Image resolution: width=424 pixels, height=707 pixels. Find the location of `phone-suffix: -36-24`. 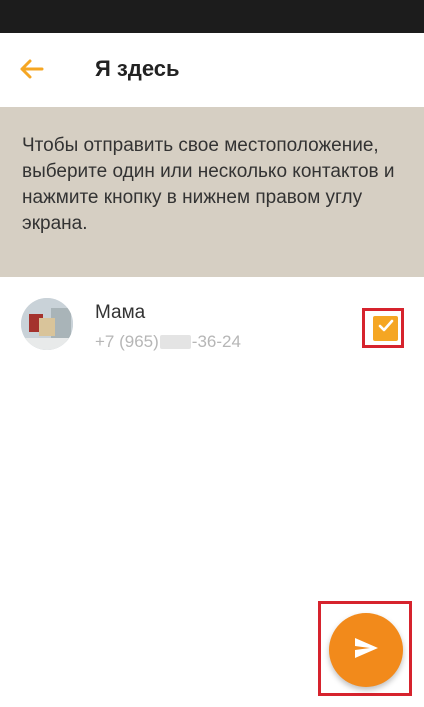

phone-suffix: -36-24 is located at coordinates (216, 341).